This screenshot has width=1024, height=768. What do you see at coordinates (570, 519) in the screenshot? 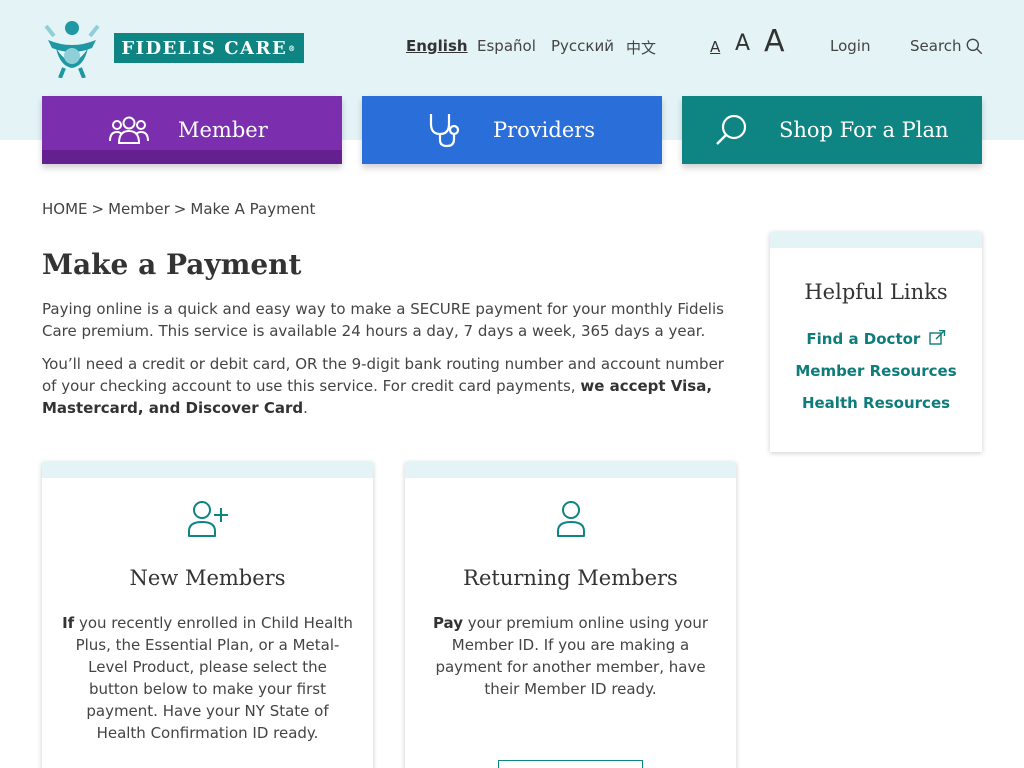
I see `user-icon` at bounding box center [570, 519].